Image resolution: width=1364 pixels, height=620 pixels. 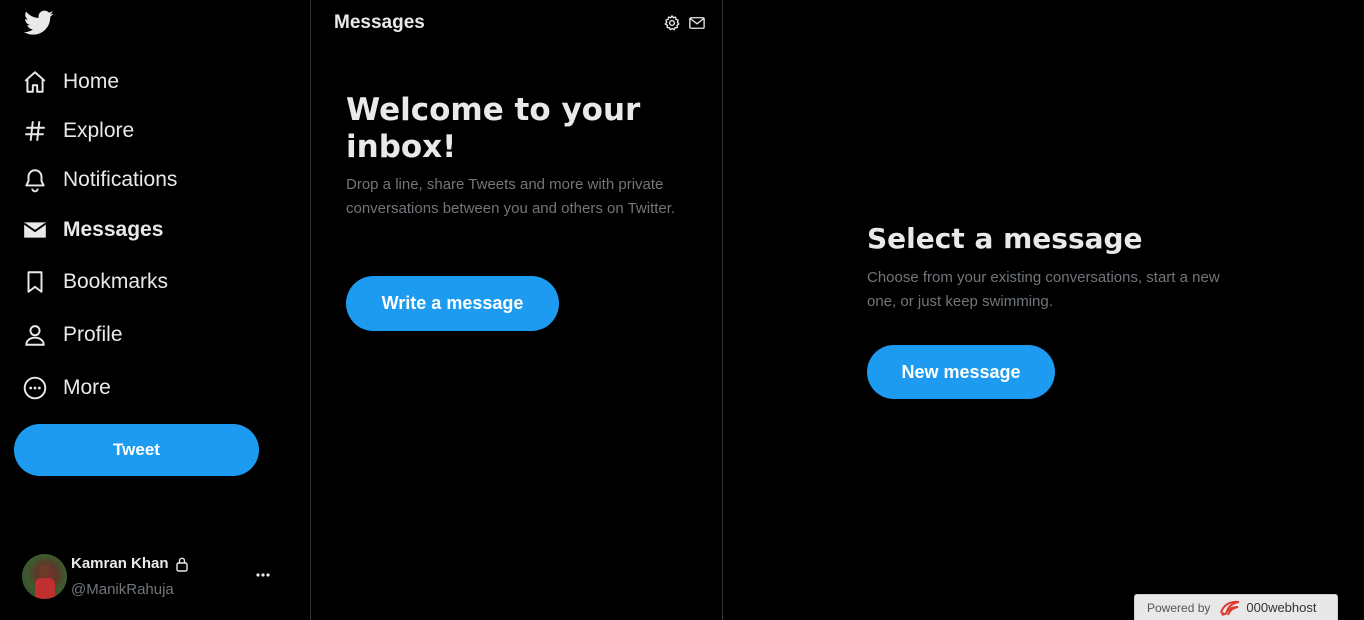 I want to click on nav-item-profile: Profile, so click(x=72, y=335).